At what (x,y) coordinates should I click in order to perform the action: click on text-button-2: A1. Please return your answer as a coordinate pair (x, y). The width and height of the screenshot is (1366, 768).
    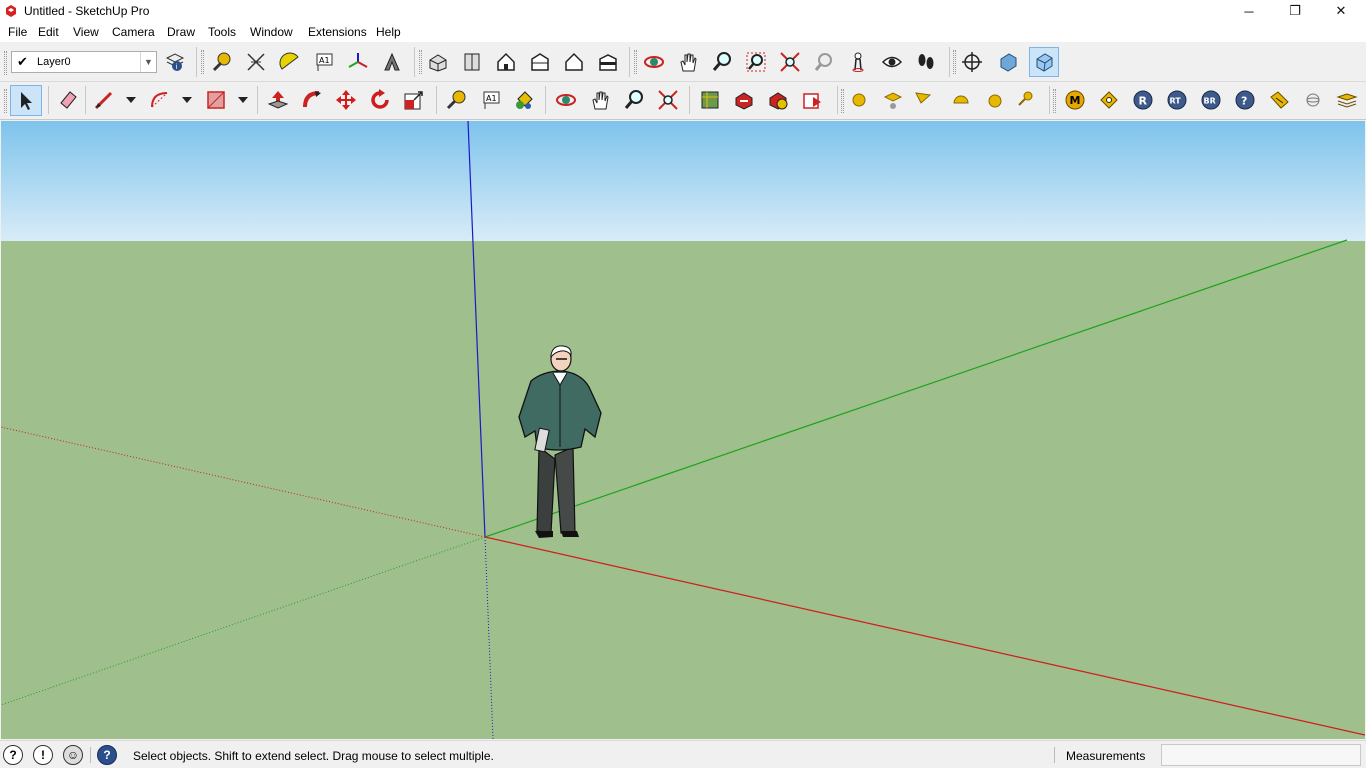
    Looking at the image, I should click on (490, 100).